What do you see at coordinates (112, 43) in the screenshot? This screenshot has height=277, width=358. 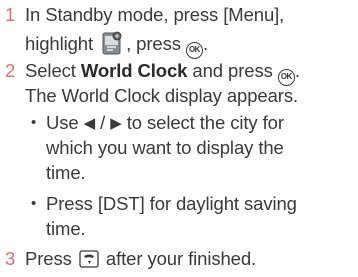 I see `settings-menu-icon` at bounding box center [112, 43].